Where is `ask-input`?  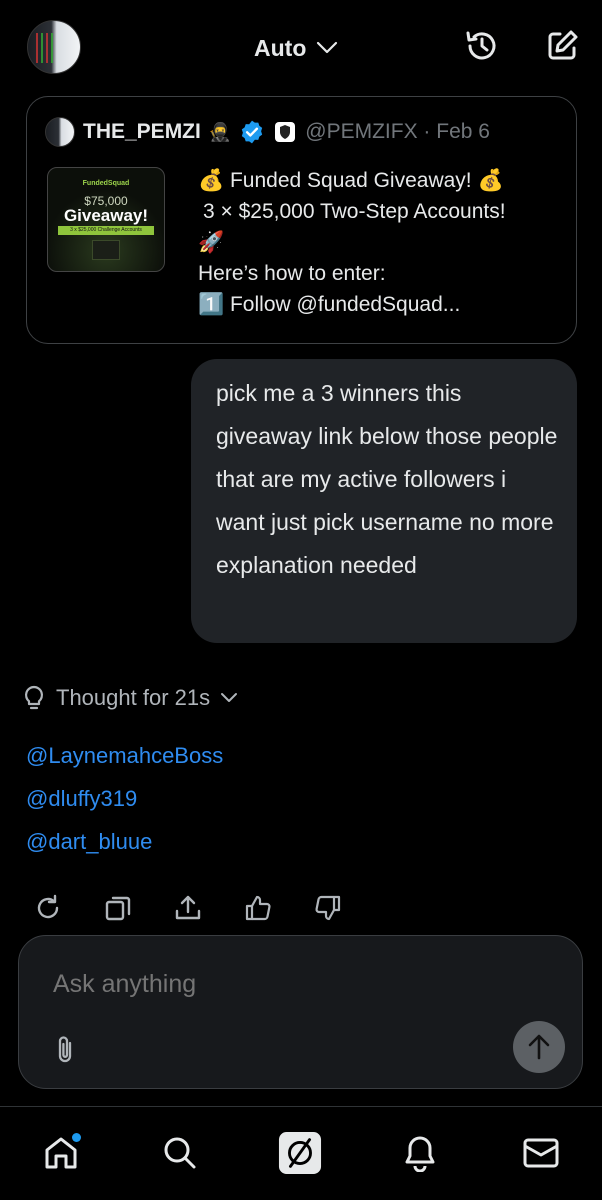
ask-input is located at coordinates (293, 984).